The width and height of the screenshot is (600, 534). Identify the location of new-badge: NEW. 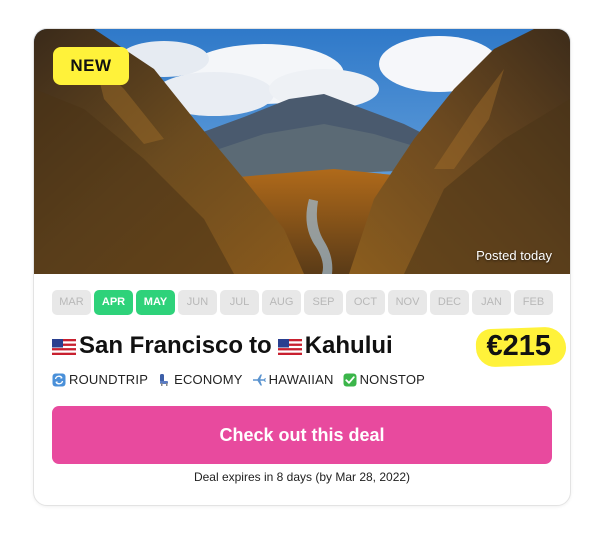
(91, 66).